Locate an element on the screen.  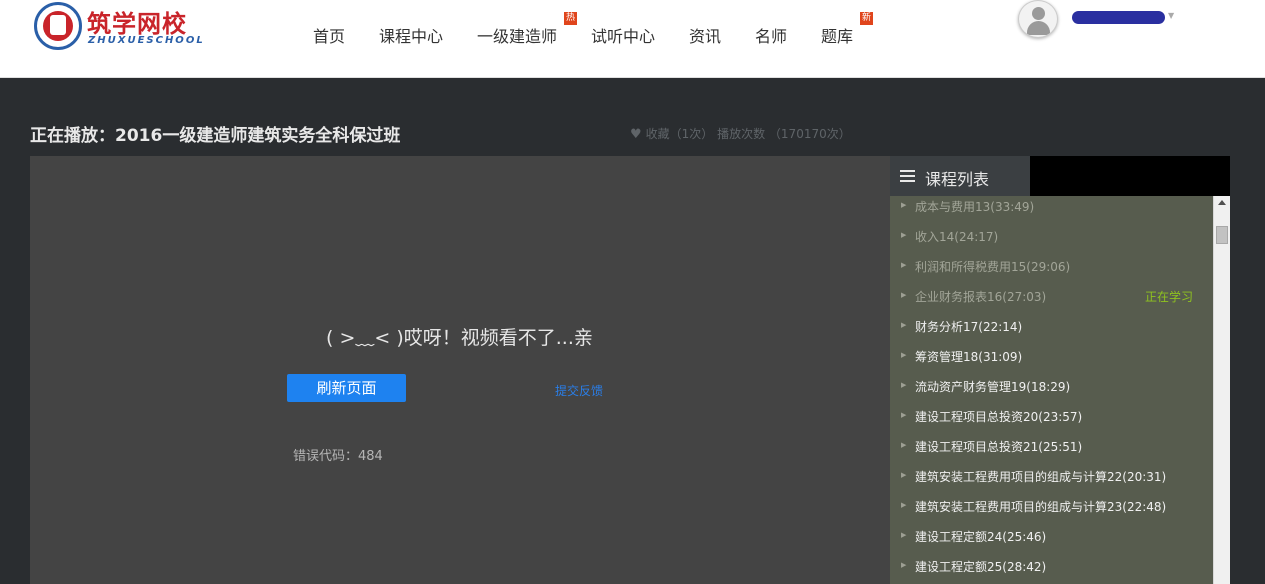
nav-item-home: 首页 is located at coordinates (329, 35).